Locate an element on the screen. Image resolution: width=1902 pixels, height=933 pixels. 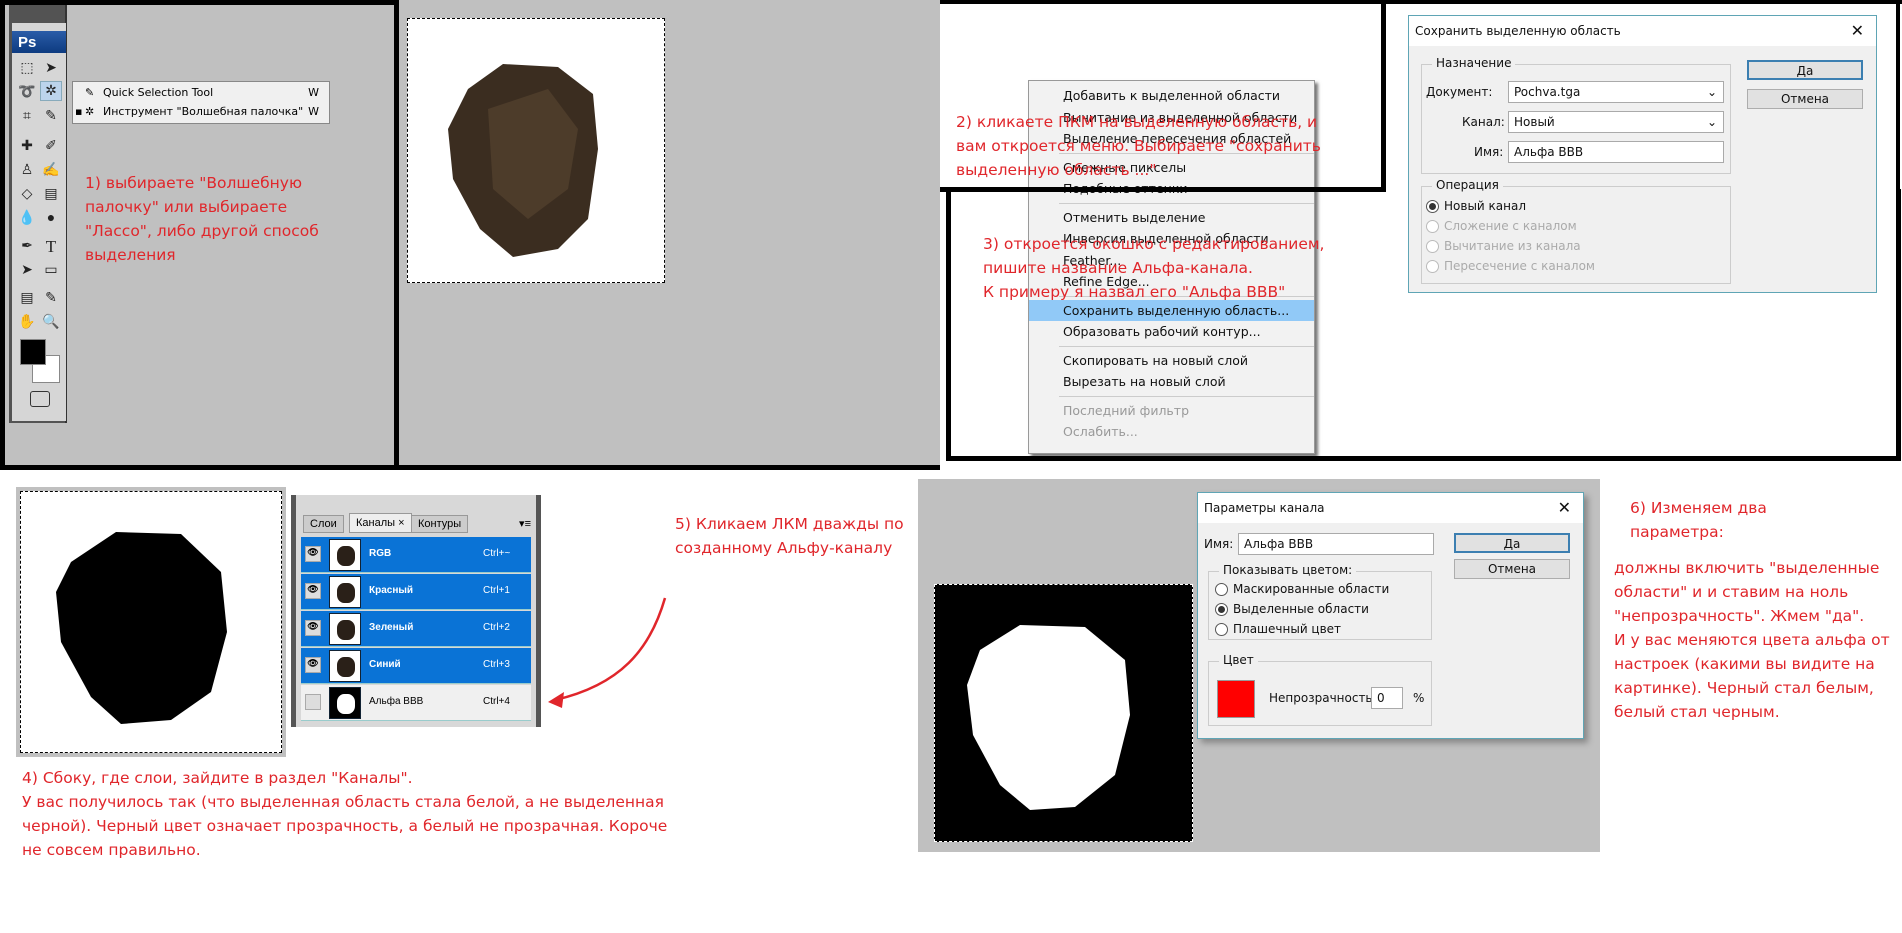
type-tool-icon: T is located at coordinates (51, 247).